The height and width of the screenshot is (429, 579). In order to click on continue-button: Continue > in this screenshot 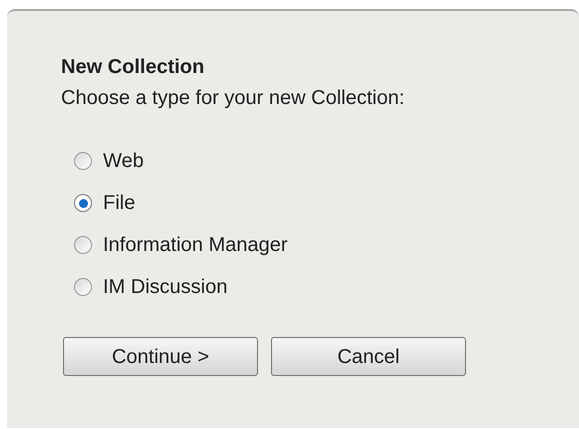, I will do `click(160, 356)`.